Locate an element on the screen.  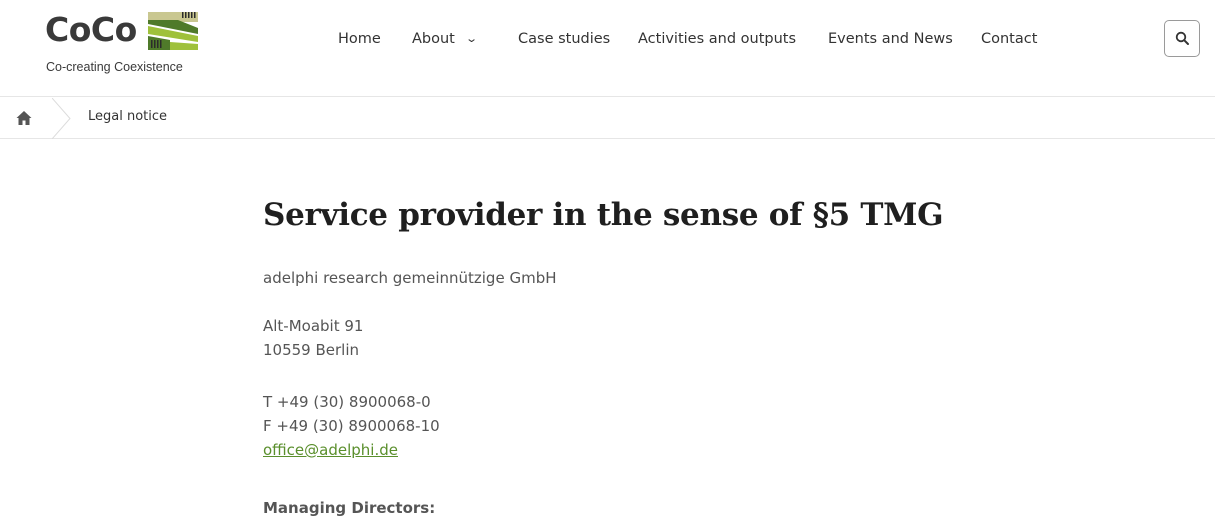
nav-about: About ⌄ is located at coordinates (445, 39).